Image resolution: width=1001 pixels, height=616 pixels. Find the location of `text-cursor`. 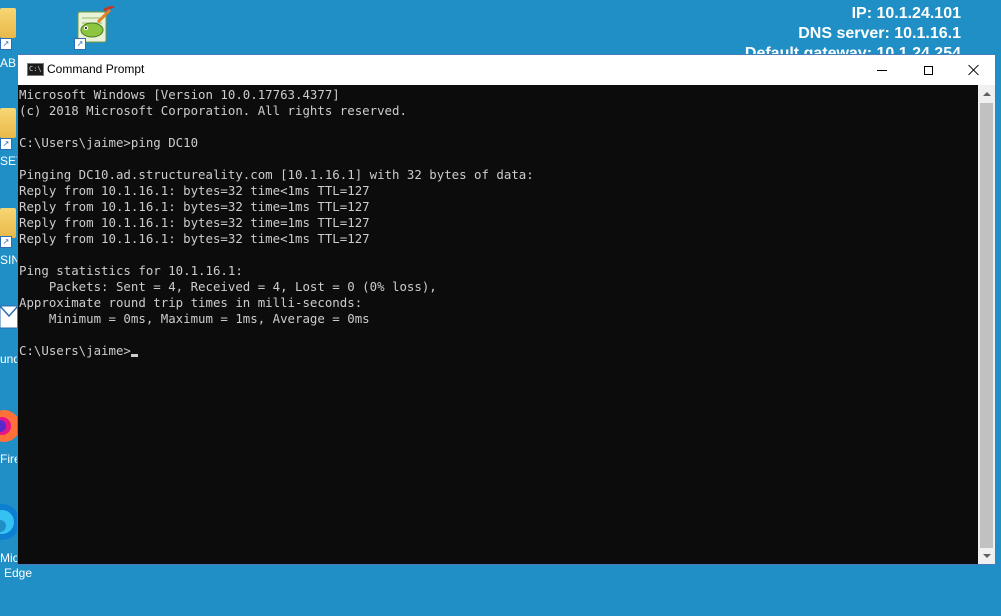

text-cursor is located at coordinates (134, 355).